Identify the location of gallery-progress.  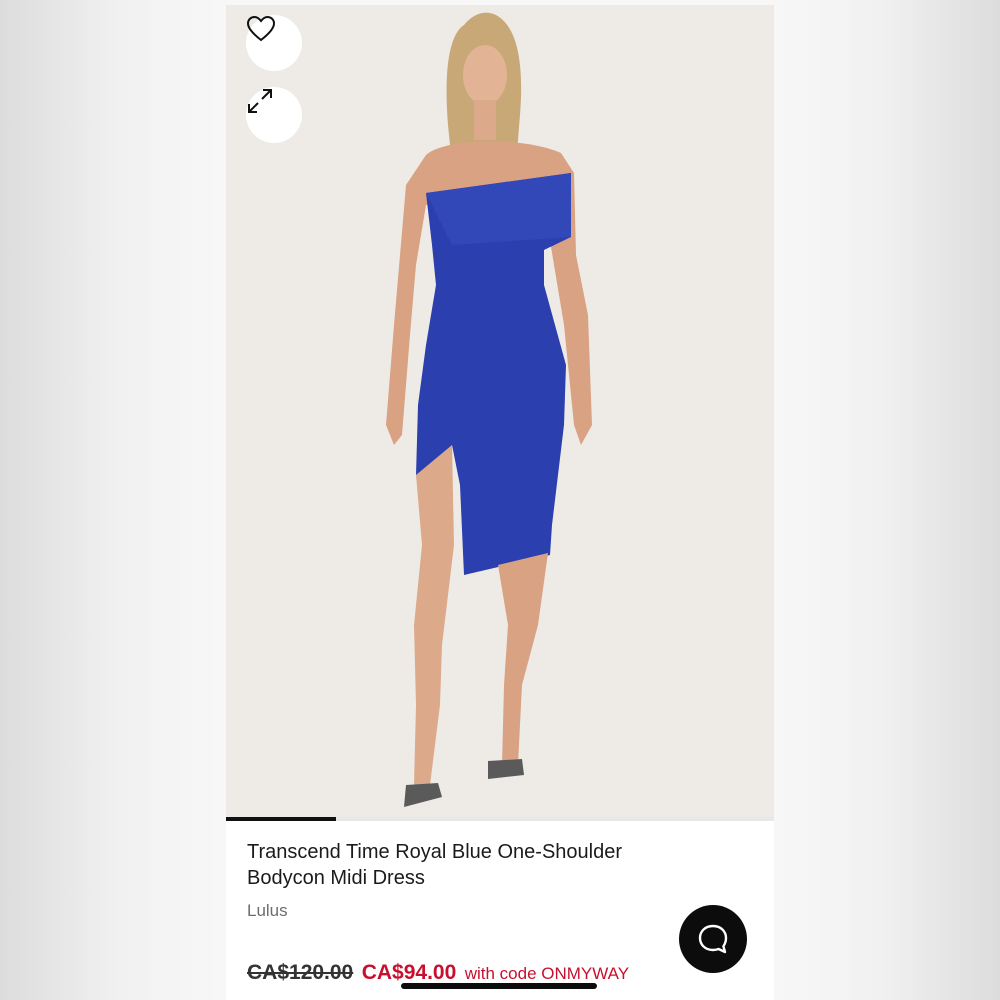
(500, 819).